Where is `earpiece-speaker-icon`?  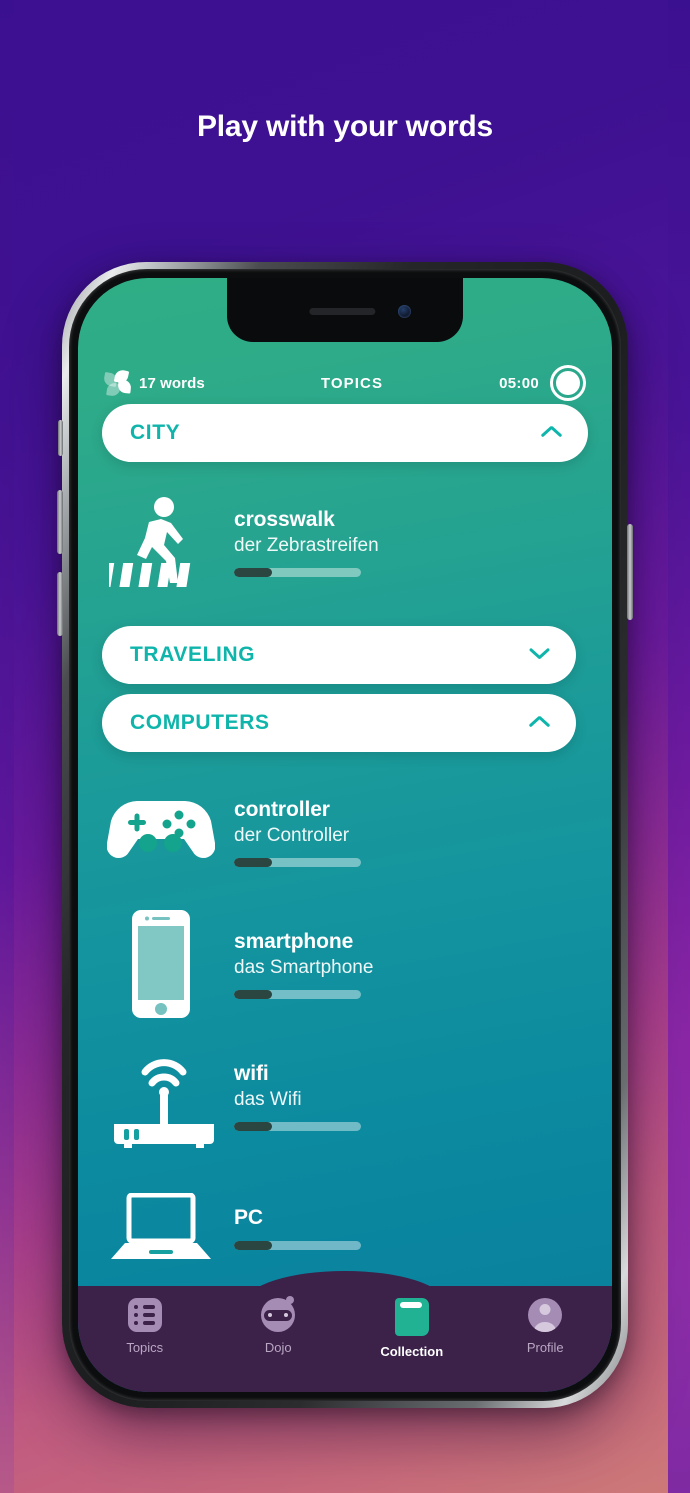
earpiece-speaker-icon is located at coordinates (342, 311).